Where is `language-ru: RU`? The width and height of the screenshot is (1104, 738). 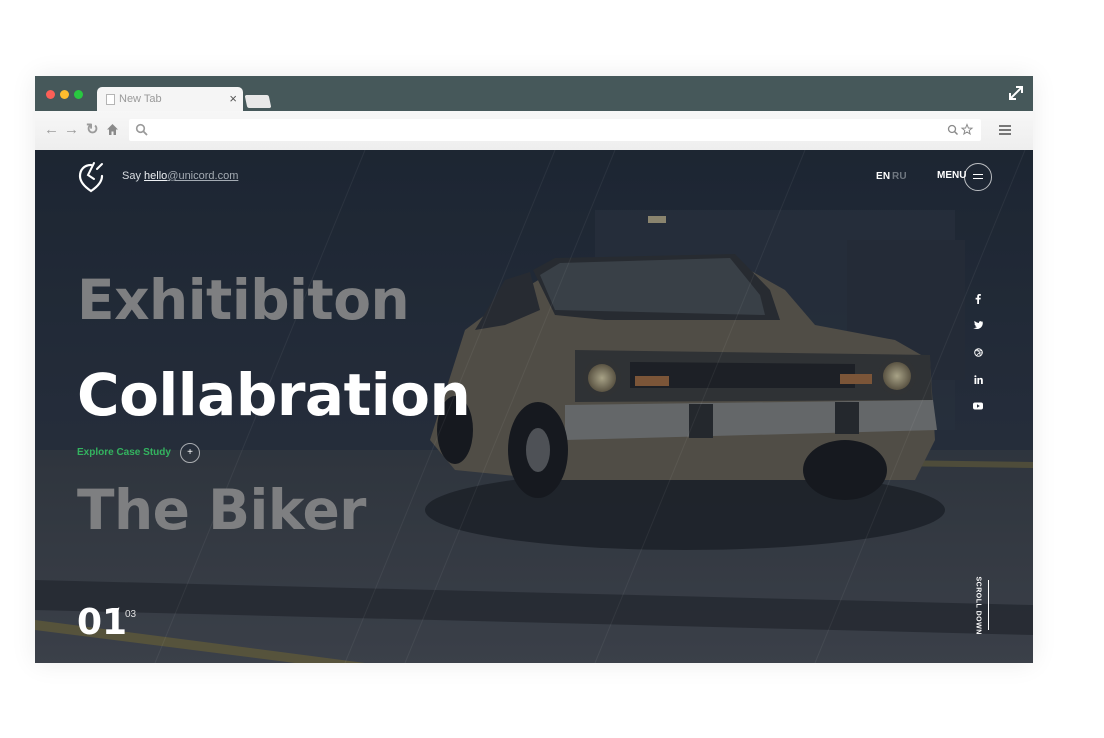
language-ru: RU is located at coordinates (899, 176).